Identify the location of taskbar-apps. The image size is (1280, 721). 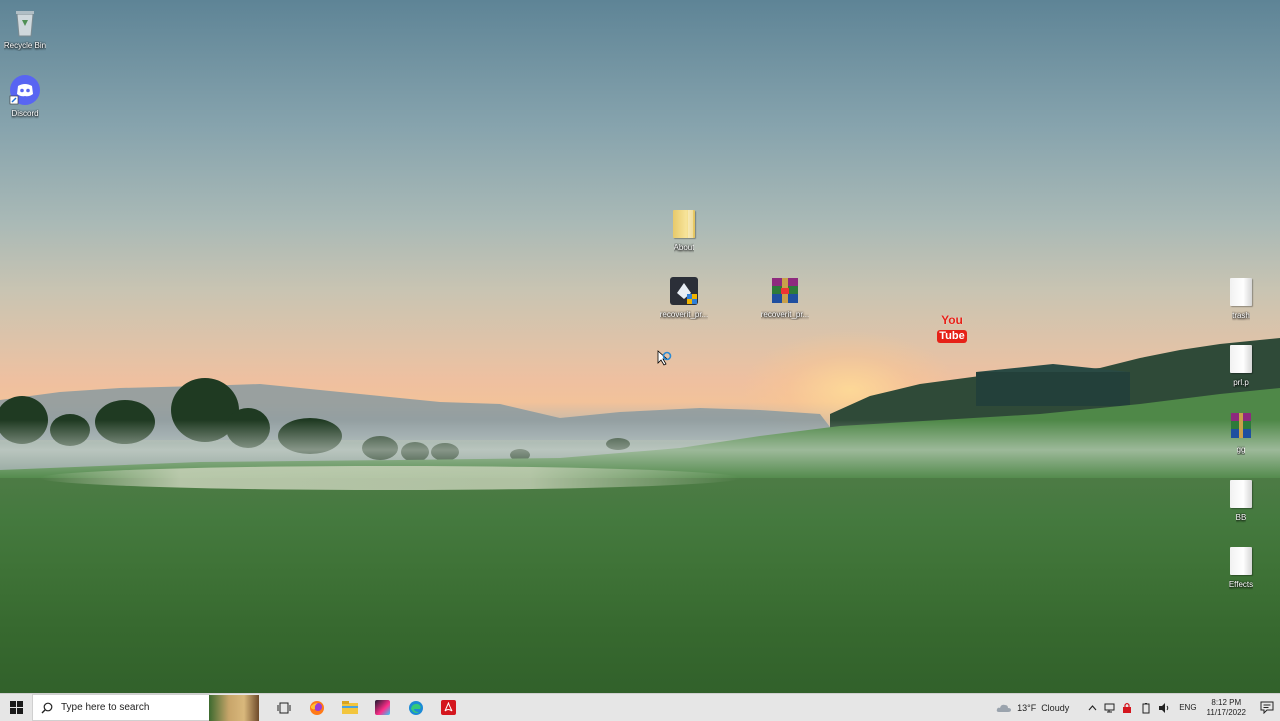
(366, 707).